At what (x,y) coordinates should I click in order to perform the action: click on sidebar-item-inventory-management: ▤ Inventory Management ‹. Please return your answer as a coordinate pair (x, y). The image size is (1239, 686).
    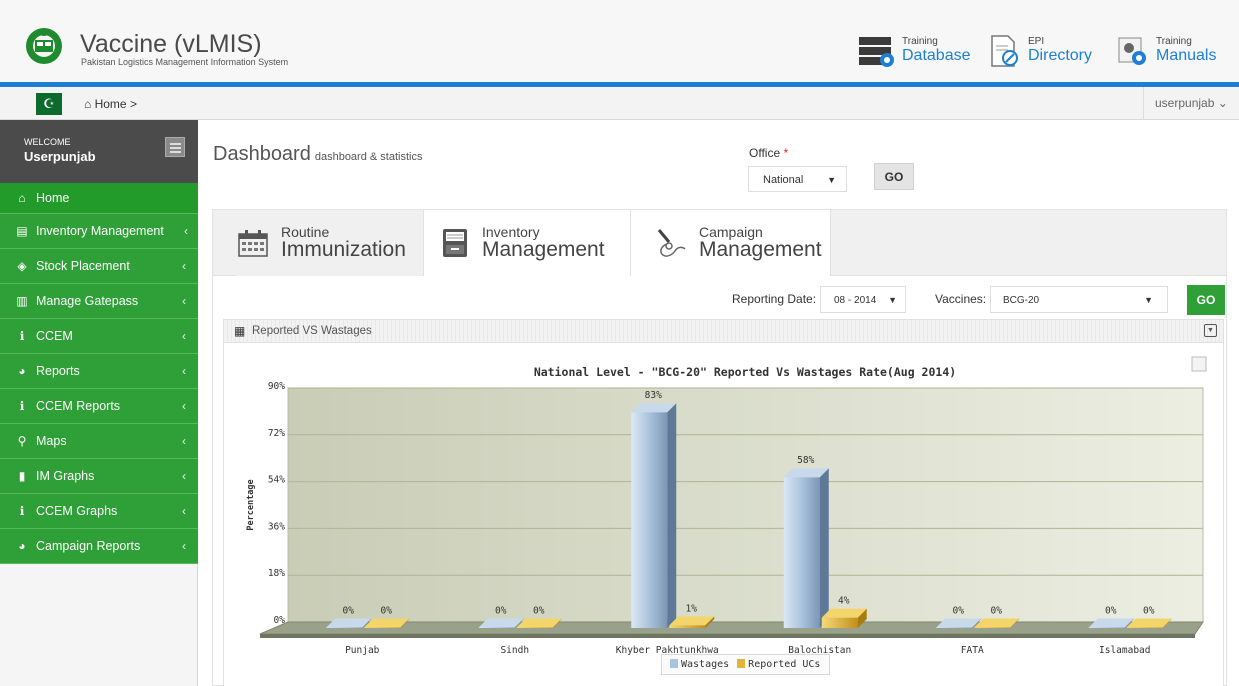
    Looking at the image, I should click on (99, 231).